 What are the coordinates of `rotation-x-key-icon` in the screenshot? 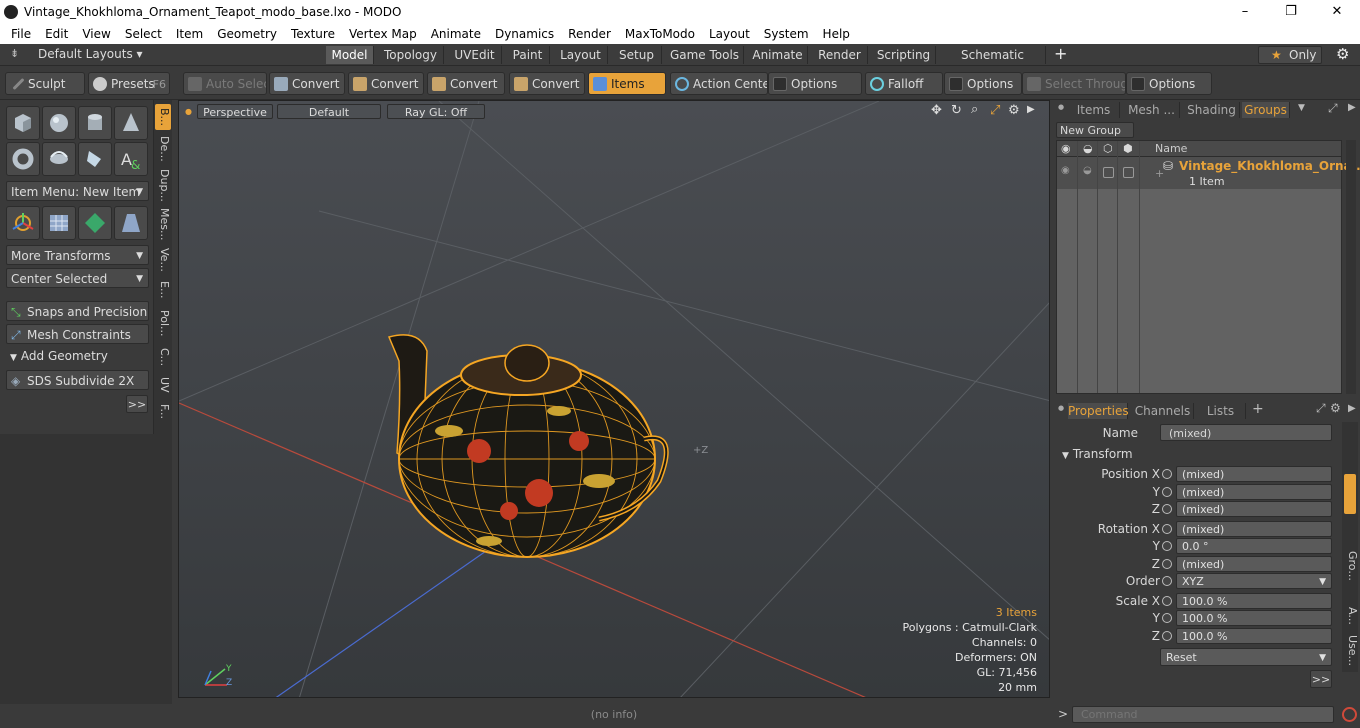 It's located at (1167, 529).